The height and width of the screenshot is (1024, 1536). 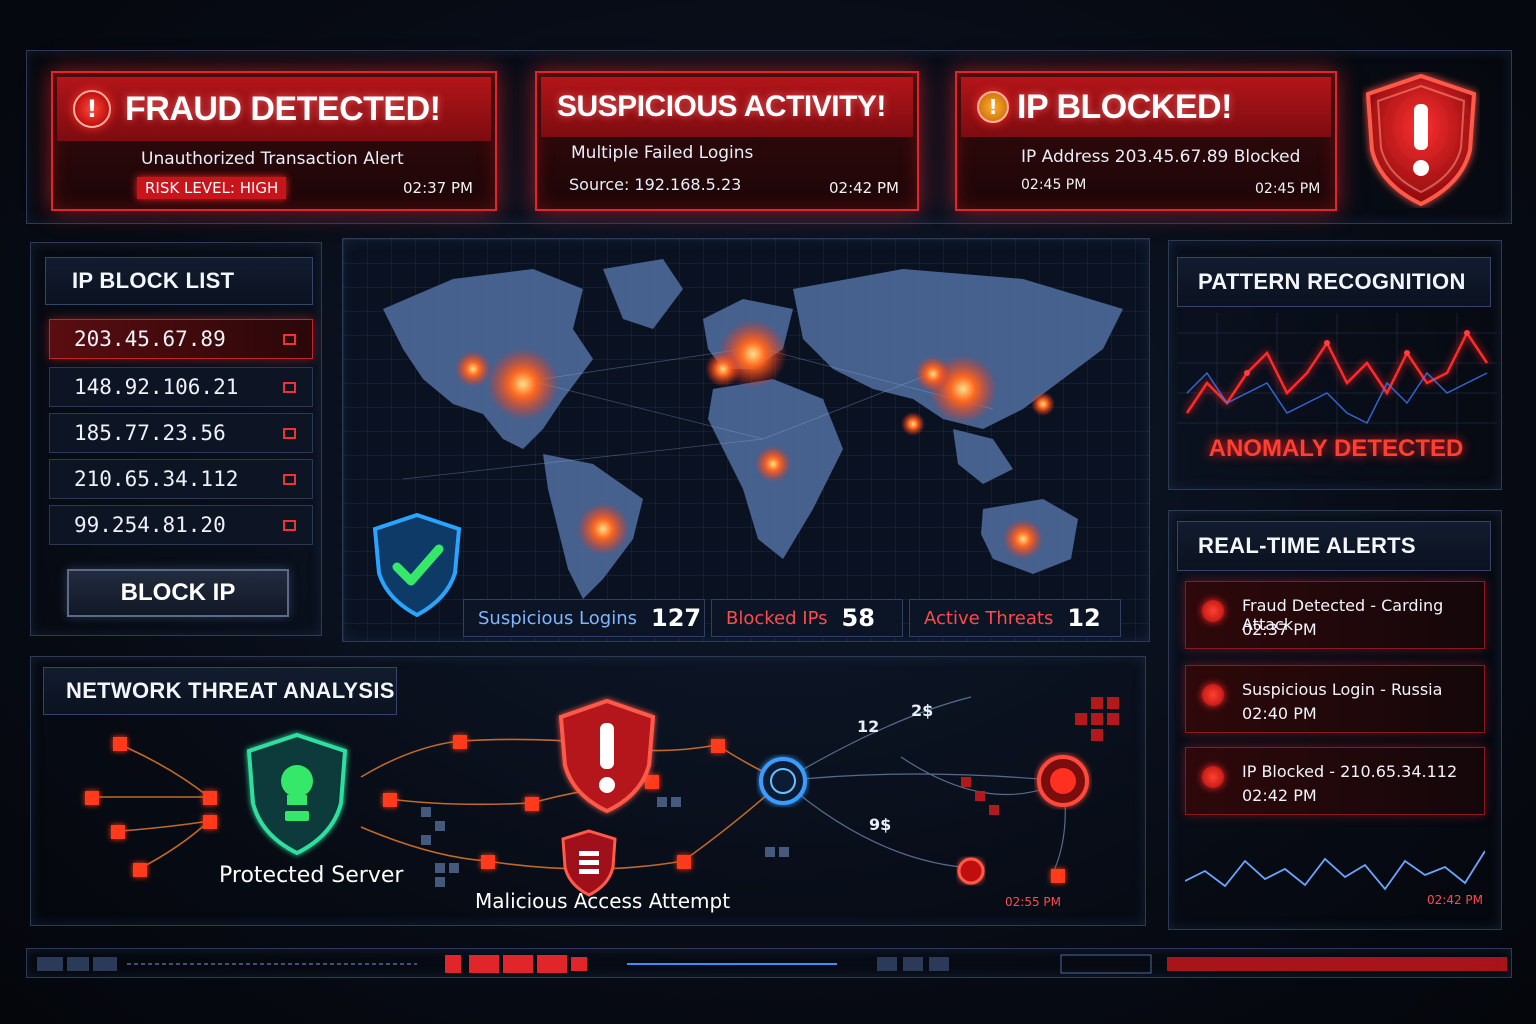 I want to click on ip-address: 210.65.34.112, so click(x=156, y=479).